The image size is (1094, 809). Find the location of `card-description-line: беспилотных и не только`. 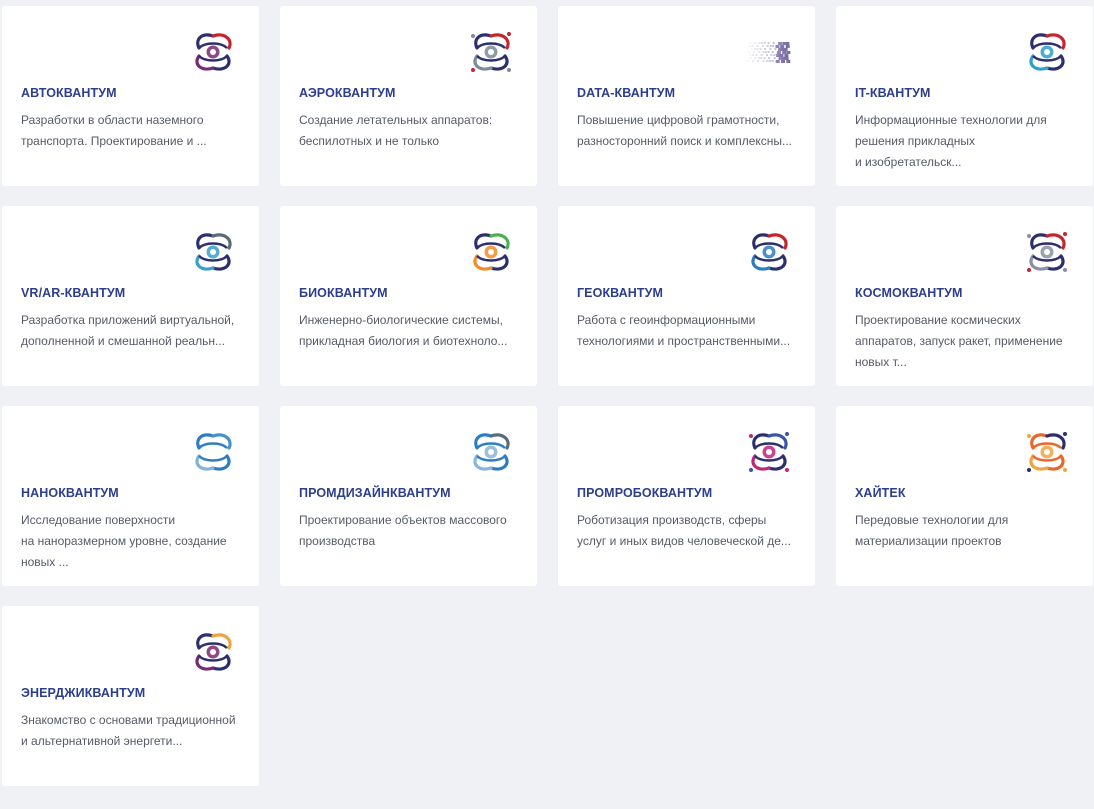

card-description-line: беспилотных и не только is located at coordinates (369, 141).